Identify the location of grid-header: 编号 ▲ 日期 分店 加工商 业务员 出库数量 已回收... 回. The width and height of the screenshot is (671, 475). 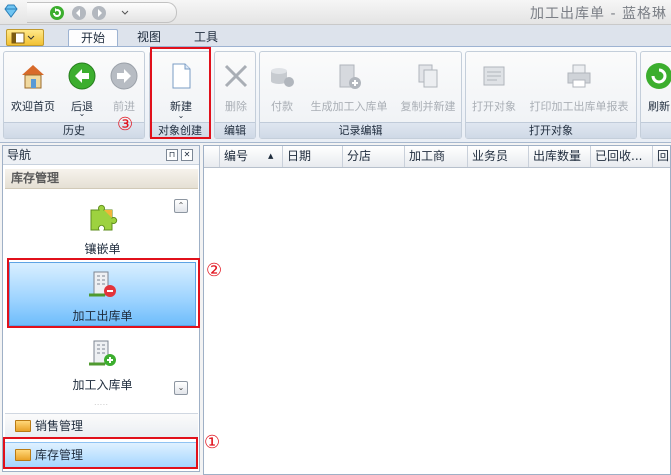
(437, 157).